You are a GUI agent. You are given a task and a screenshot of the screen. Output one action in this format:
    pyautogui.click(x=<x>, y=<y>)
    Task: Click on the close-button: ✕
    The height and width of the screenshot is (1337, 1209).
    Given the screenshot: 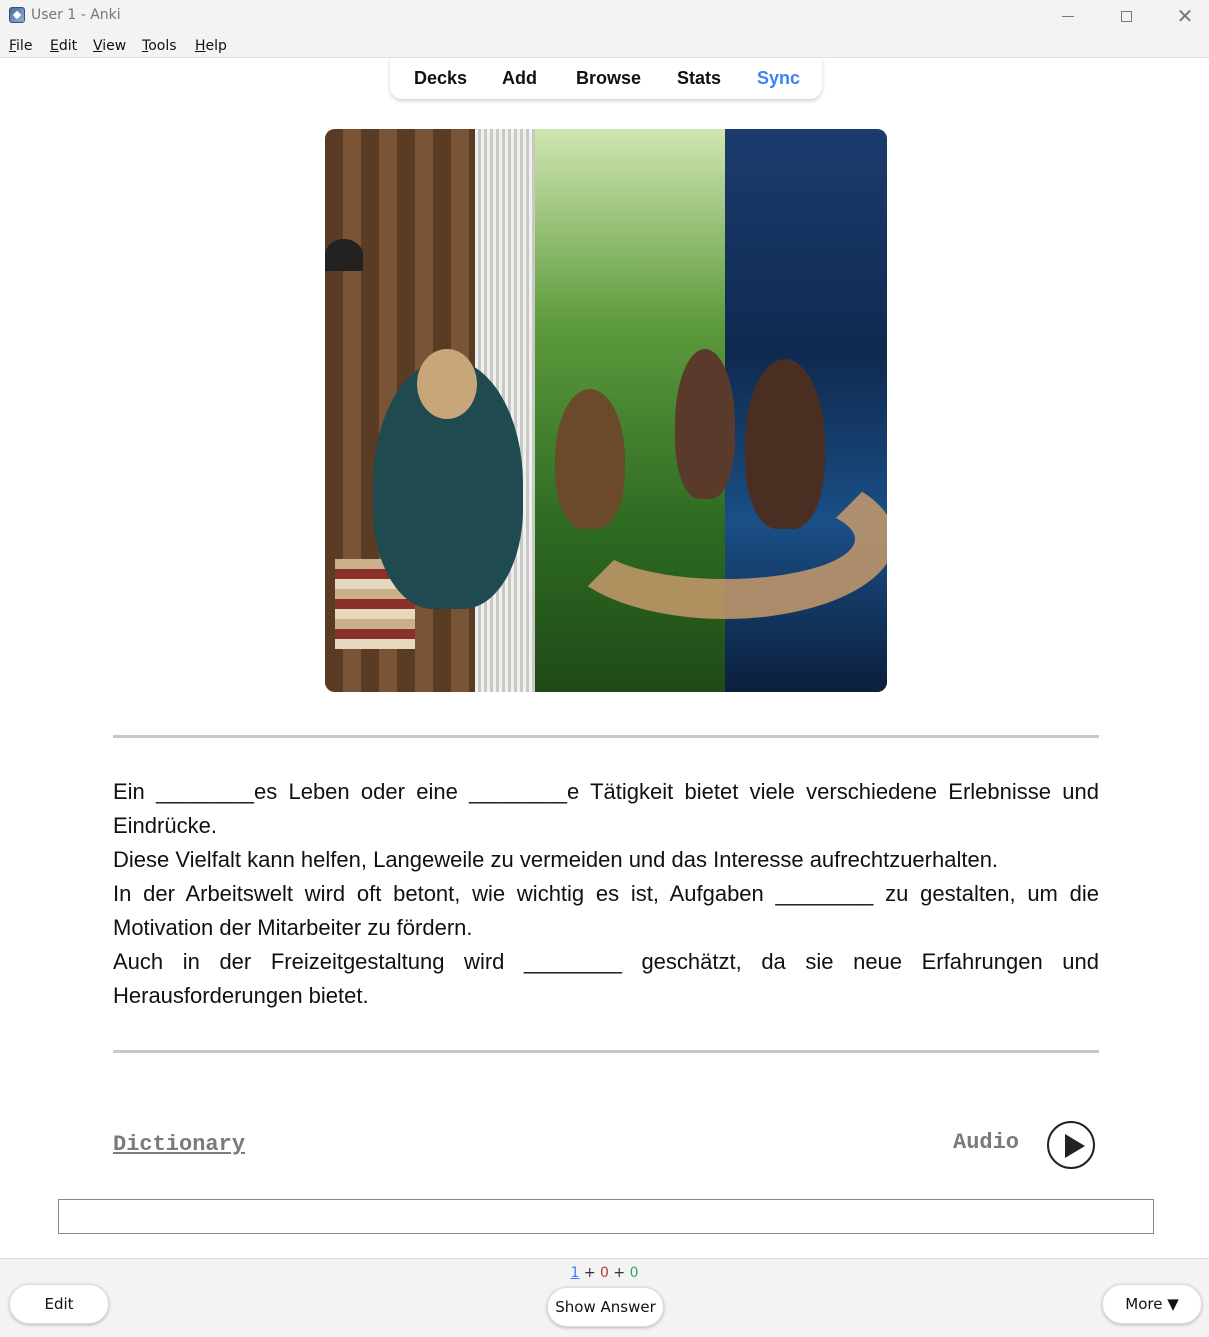 What is the action you would take?
    pyautogui.click(x=1185, y=16)
    